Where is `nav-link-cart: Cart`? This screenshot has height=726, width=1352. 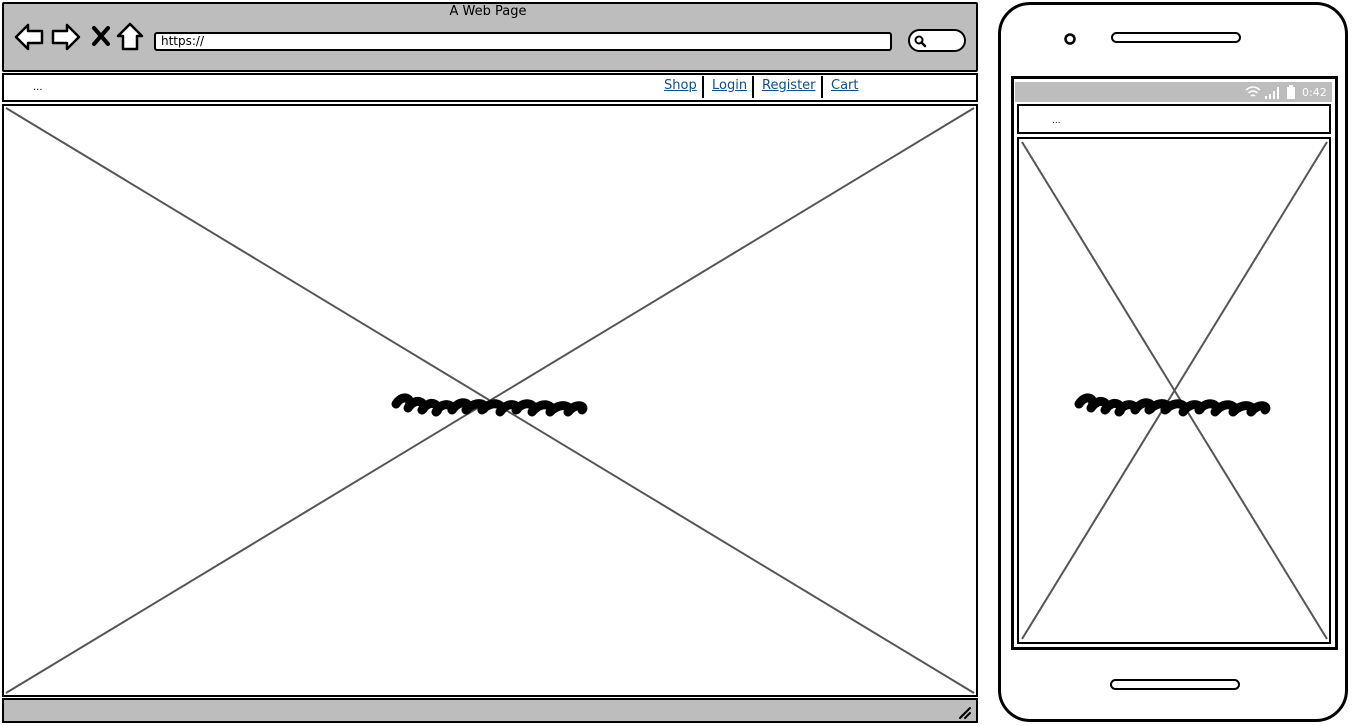
nav-link-cart: Cart is located at coordinates (845, 85).